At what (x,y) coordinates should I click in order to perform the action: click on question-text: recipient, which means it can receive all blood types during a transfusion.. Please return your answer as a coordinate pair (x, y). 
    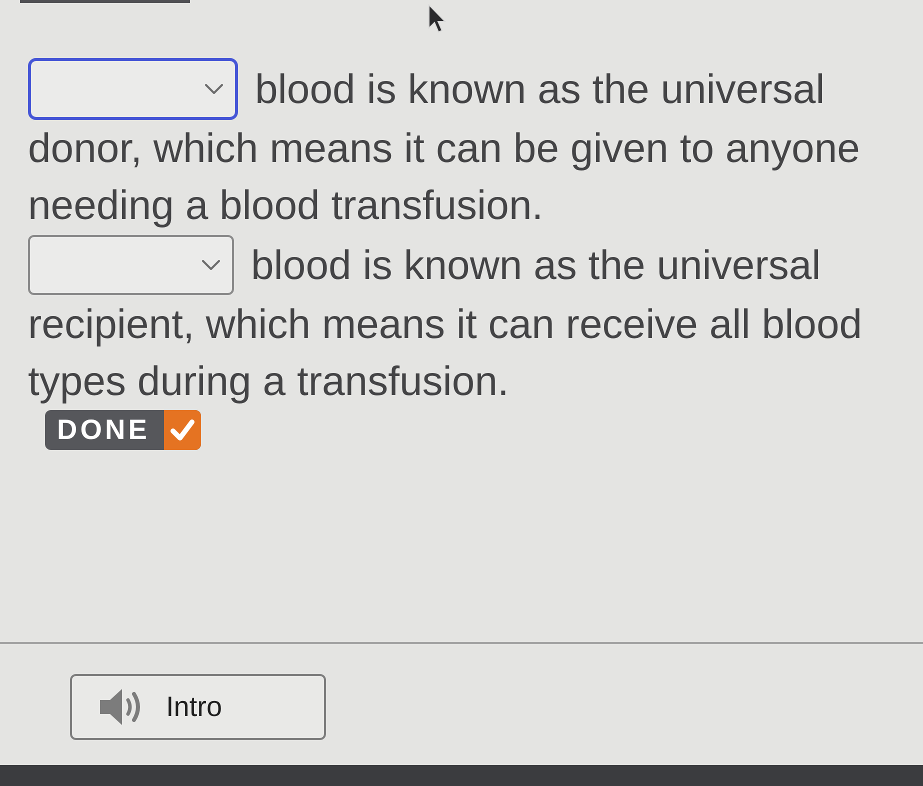
    Looking at the image, I should click on (446, 353).